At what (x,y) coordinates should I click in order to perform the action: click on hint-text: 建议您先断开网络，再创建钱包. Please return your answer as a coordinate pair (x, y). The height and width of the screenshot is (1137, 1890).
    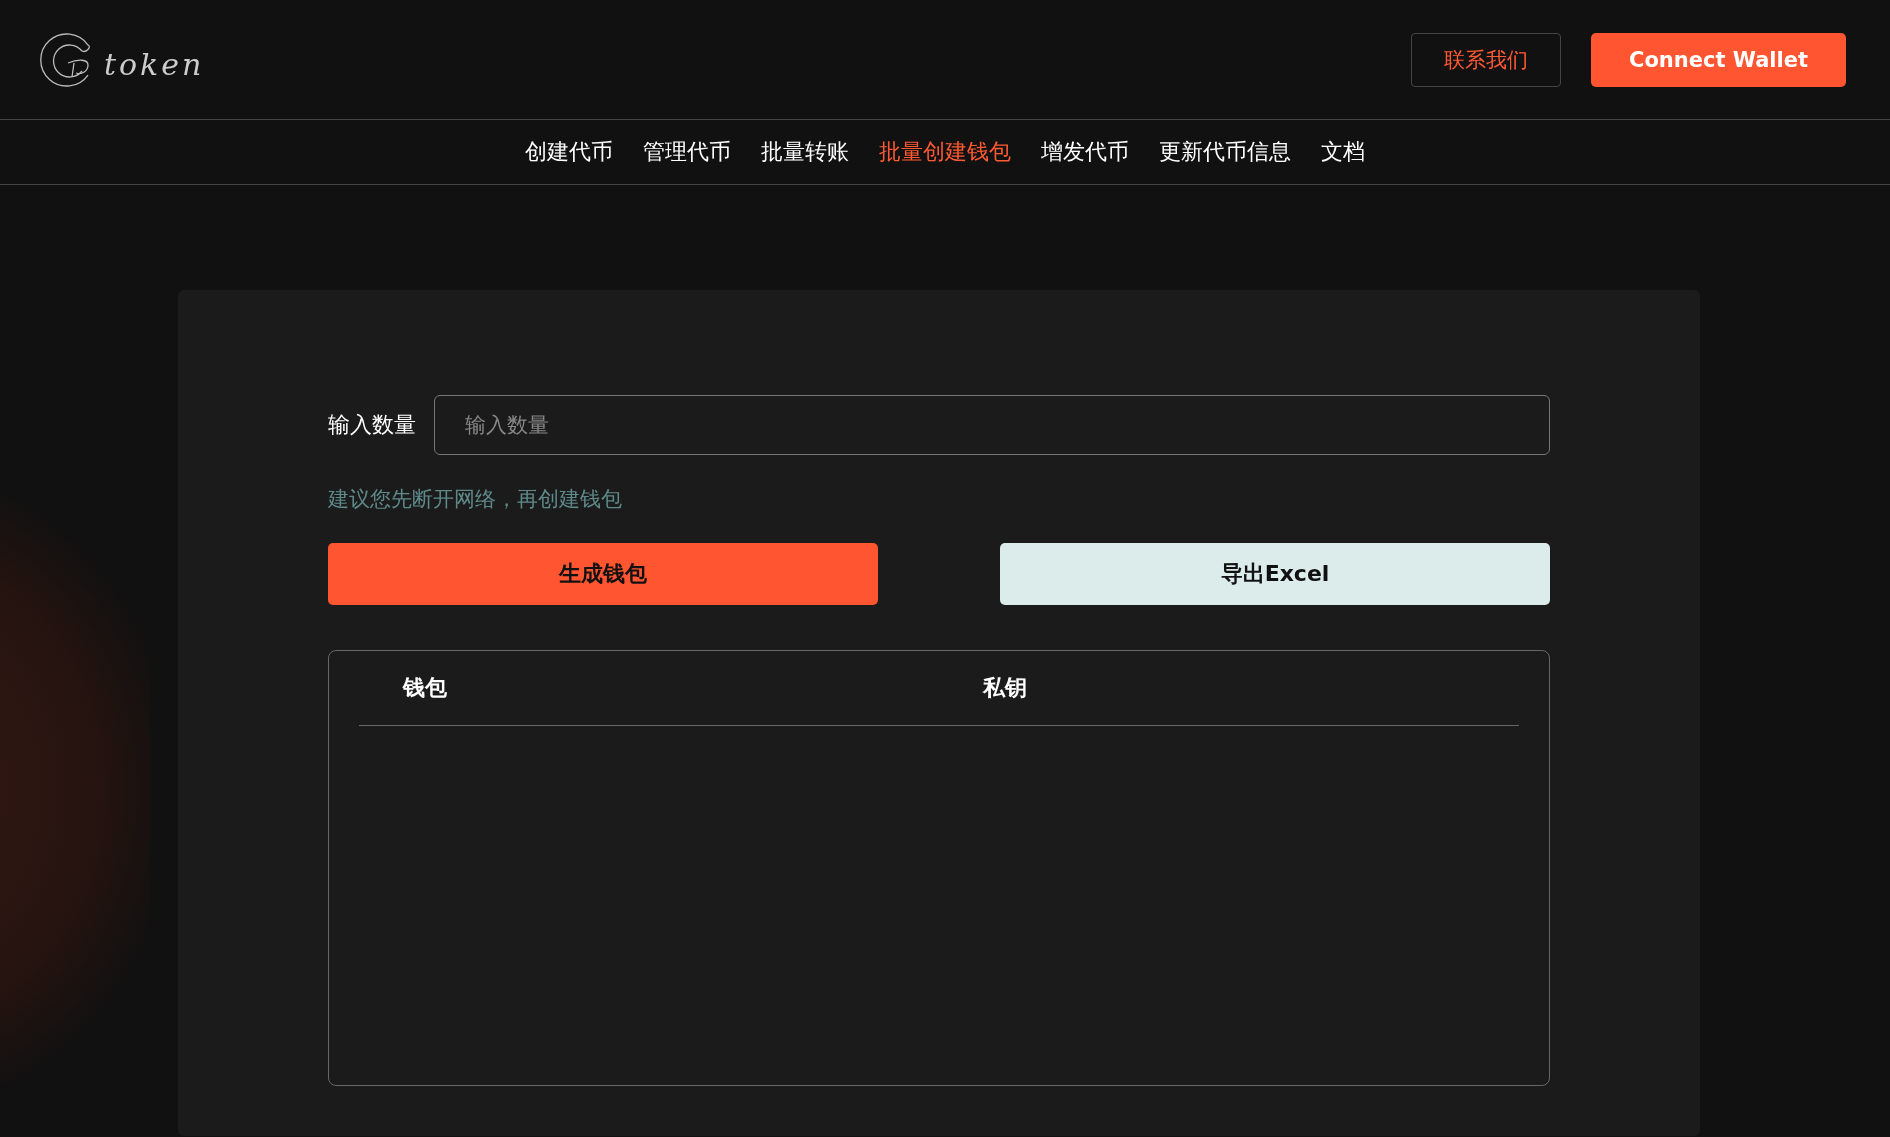
    Looking at the image, I should click on (475, 499).